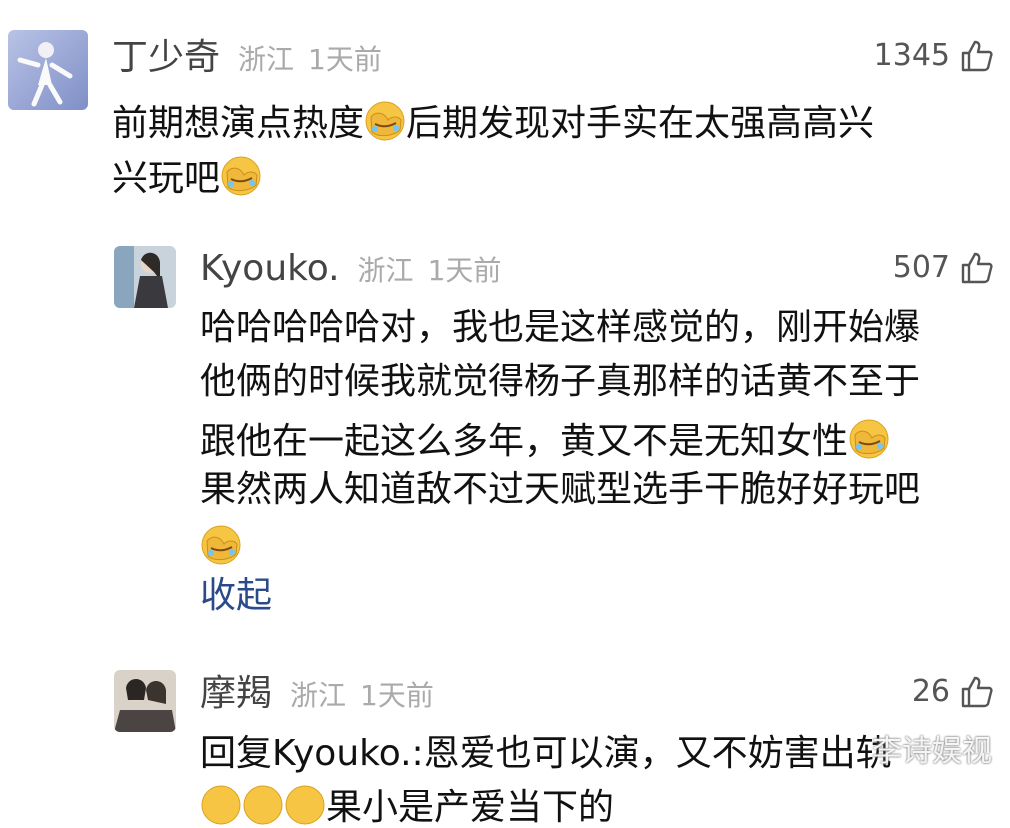 The width and height of the screenshot is (1010, 828). I want to click on comment-text-line, so click(221, 545).